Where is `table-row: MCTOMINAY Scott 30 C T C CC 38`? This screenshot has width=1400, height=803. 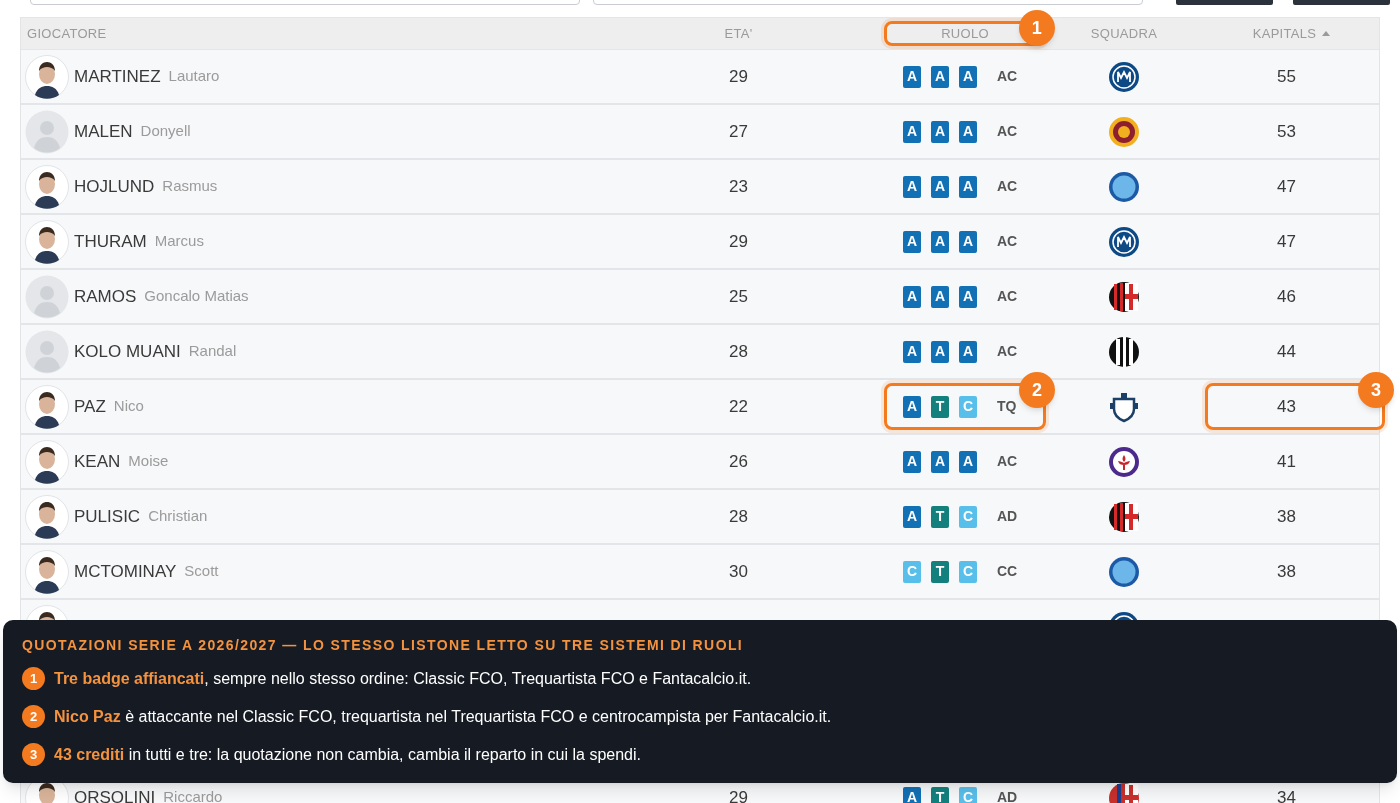 table-row: MCTOMINAY Scott 30 C T C CC 38 is located at coordinates (700, 572).